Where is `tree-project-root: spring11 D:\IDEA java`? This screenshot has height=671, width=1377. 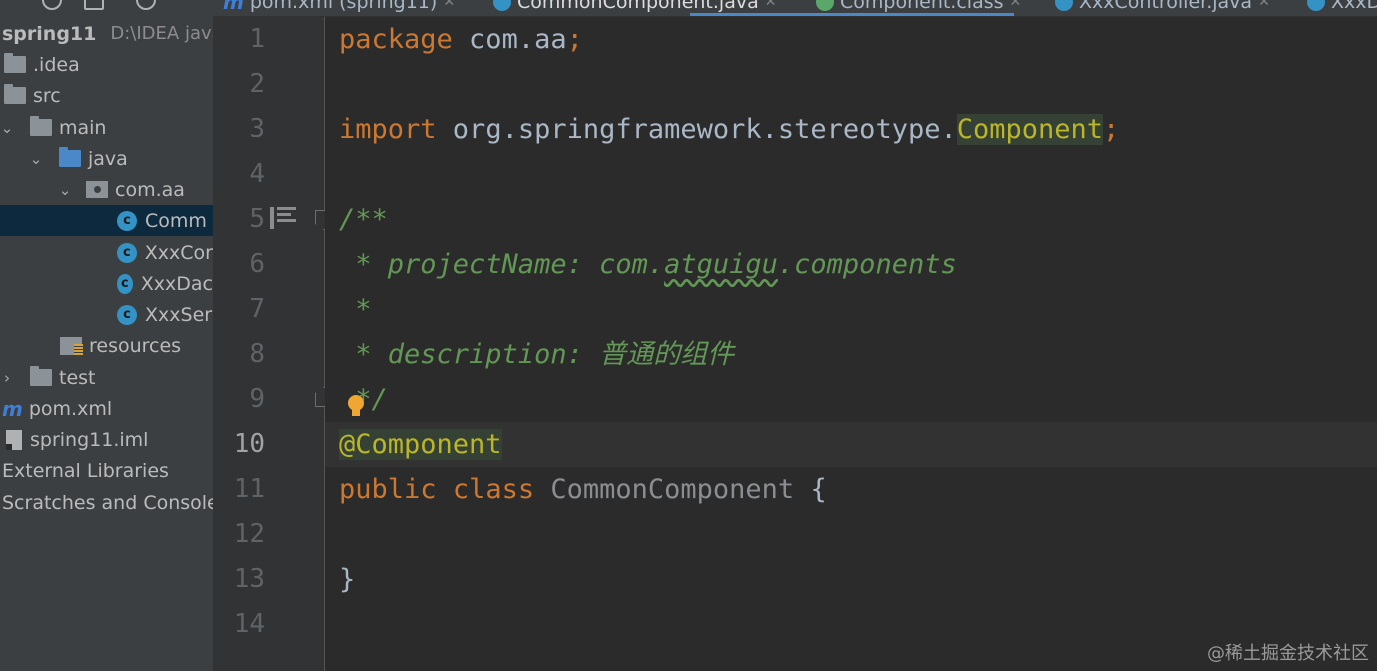 tree-project-root: spring11 D:\IDEA java is located at coordinates (107, 33).